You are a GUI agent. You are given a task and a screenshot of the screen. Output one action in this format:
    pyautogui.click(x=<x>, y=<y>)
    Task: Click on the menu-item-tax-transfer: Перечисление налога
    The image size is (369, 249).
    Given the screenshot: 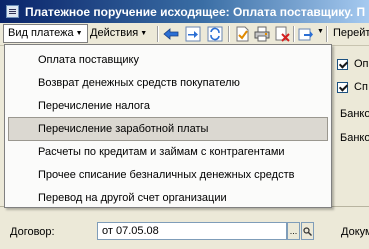 What is the action you would take?
    pyautogui.click(x=168, y=106)
    